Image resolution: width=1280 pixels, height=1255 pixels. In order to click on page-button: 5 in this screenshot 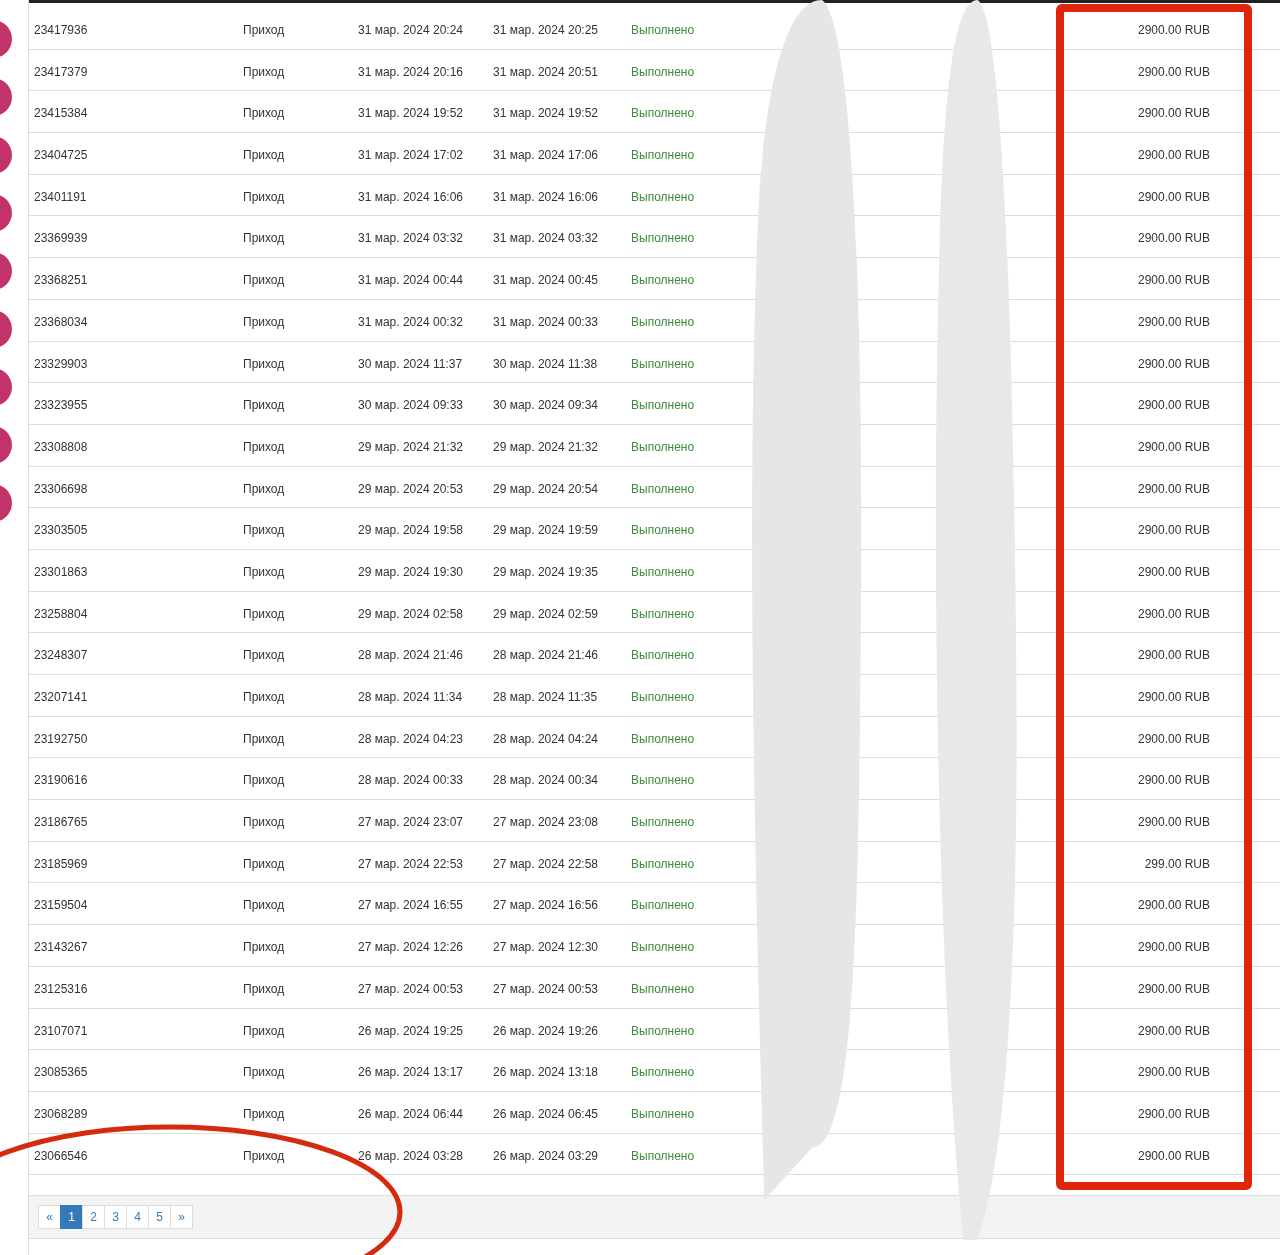, I will do `click(159, 1217)`.